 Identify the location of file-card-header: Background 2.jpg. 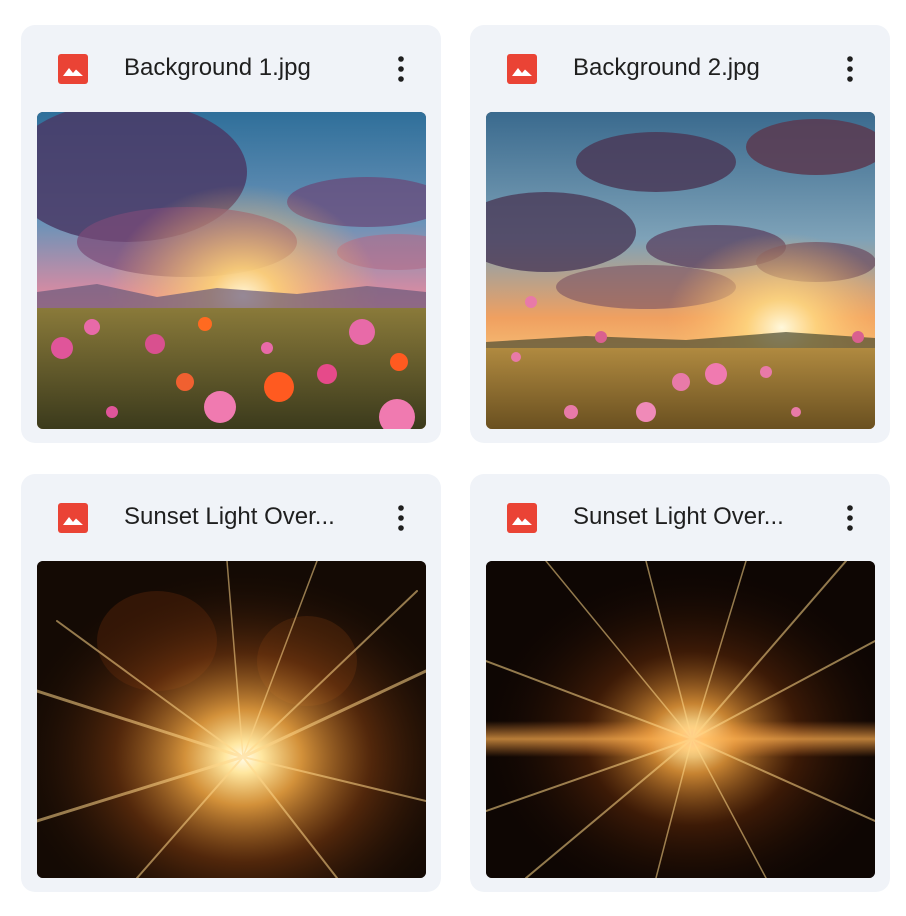
(680, 69).